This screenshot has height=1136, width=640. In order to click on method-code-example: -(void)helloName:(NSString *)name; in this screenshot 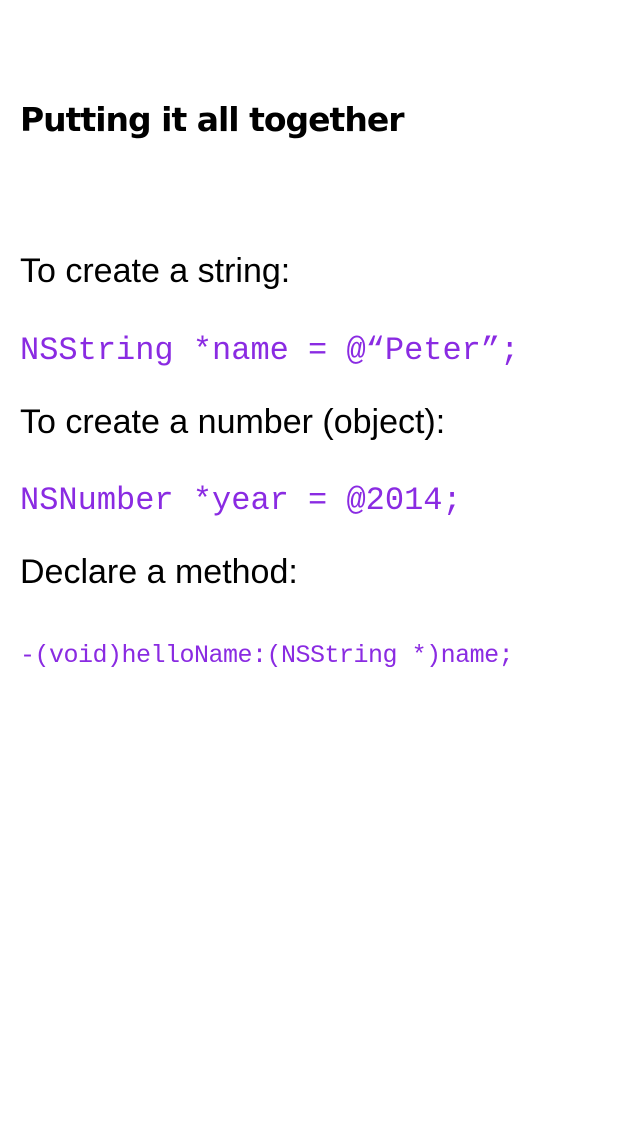, I will do `click(267, 655)`.